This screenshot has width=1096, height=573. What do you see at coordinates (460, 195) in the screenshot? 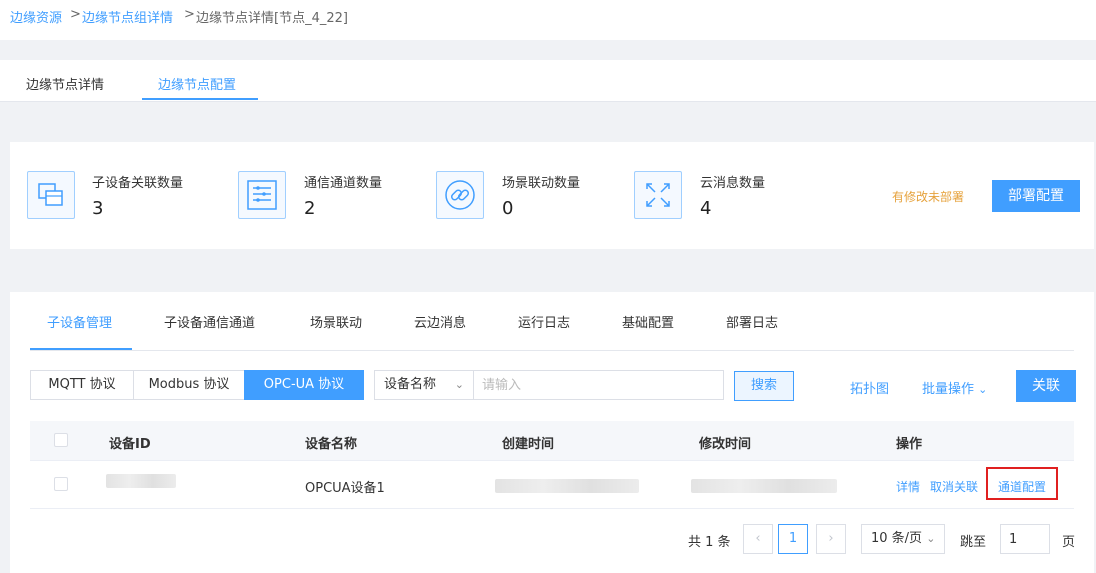
I see `link-chain-icon` at bounding box center [460, 195].